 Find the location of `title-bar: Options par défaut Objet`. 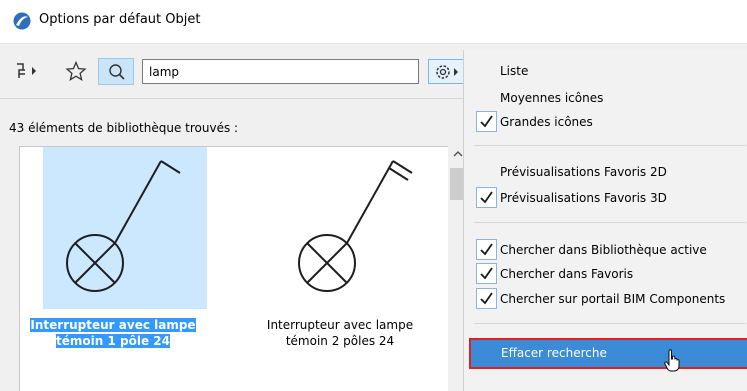

title-bar: Options par défaut Objet is located at coordinates (373, 22).